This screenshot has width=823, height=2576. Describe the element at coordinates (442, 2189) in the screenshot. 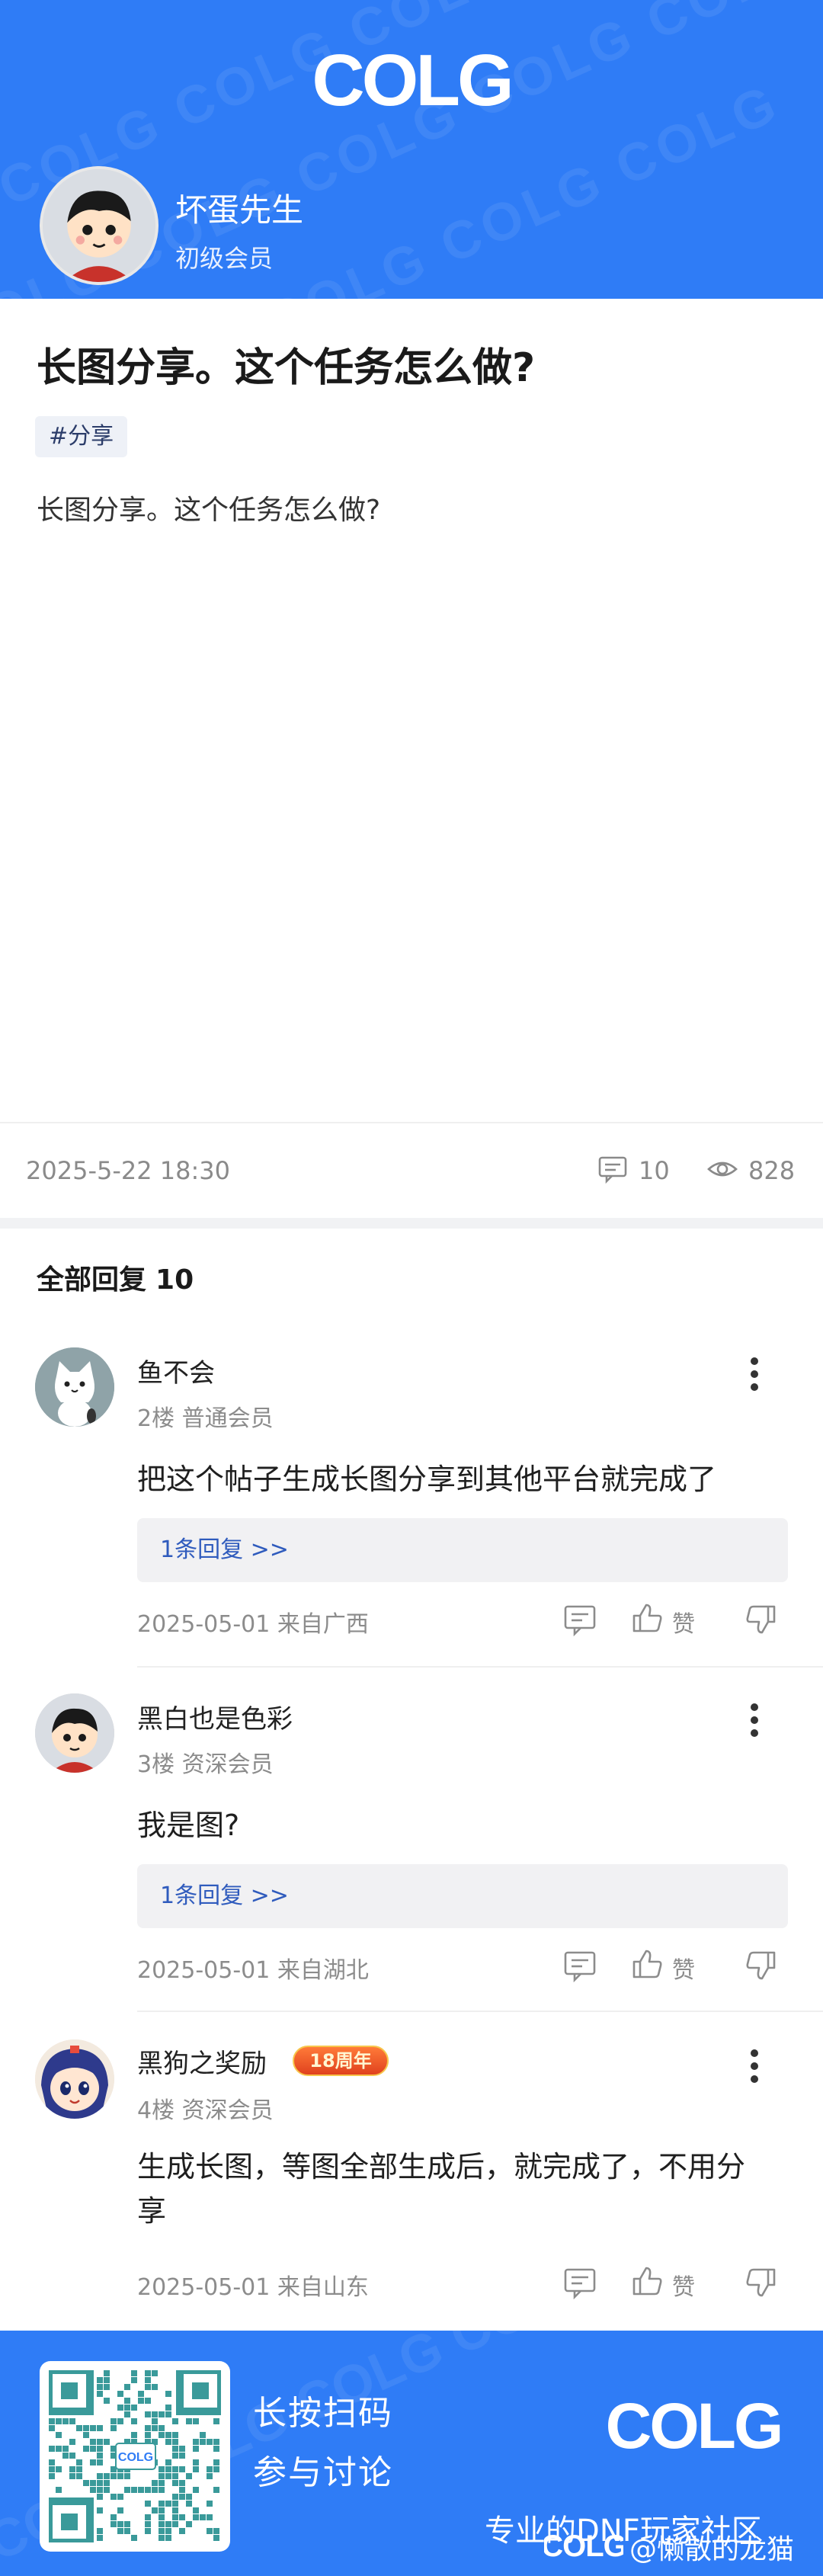

I see `reply-text: 生成长图，等图全部生成后，就完成了，不用分享` at that location.